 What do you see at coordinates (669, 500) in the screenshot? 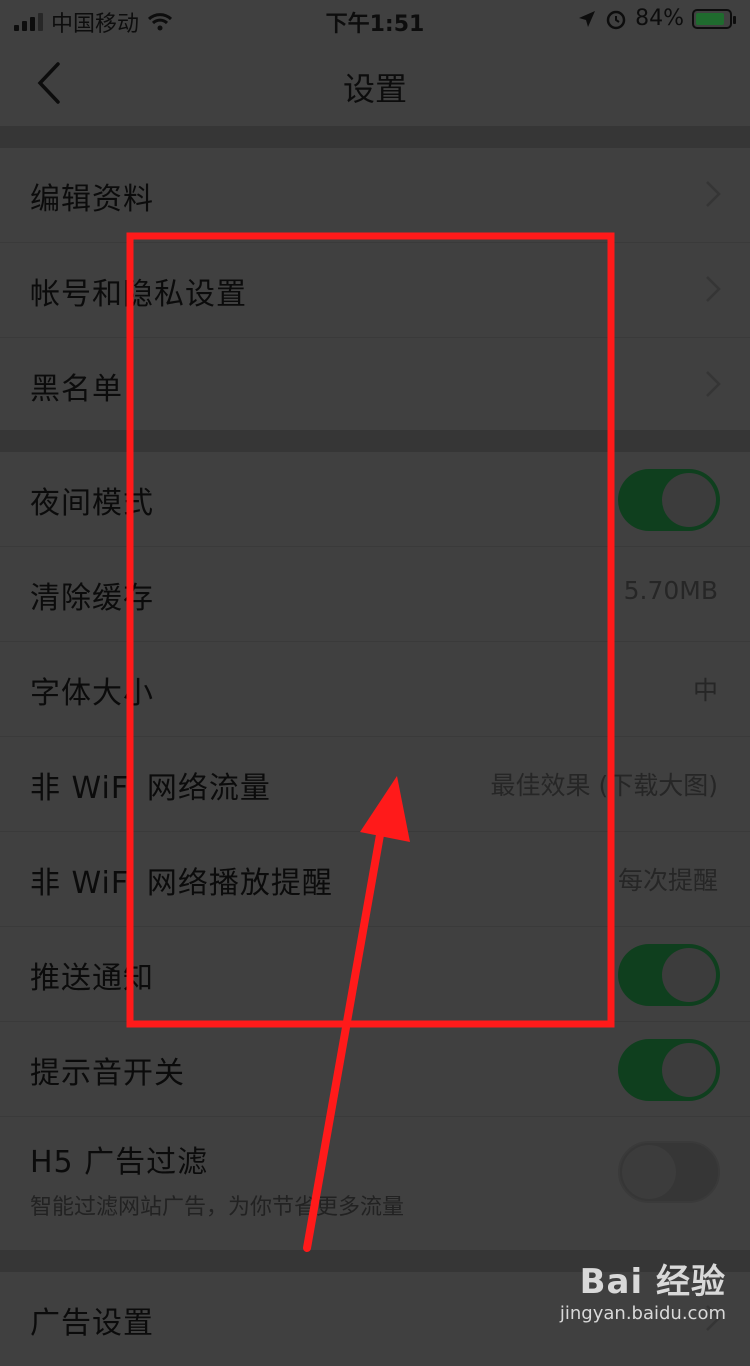
I see `night-mode-toggle` at bounding box center [669, 500].